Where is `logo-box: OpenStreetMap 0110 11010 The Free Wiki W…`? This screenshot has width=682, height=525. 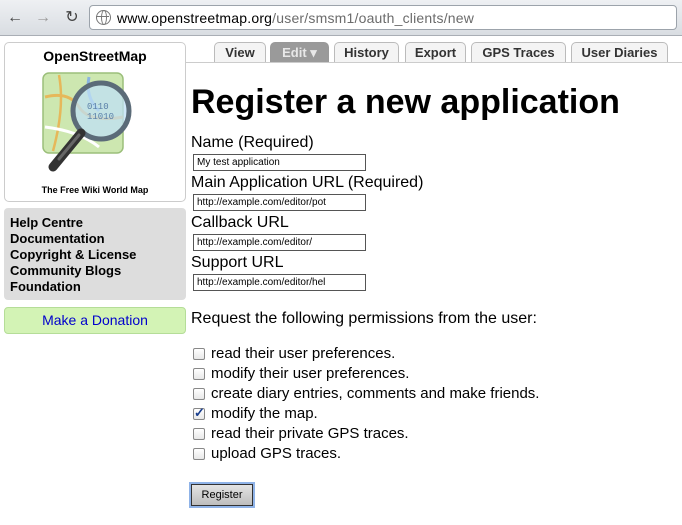 logo-box: OpenStreetMap 0110 11010 The Free Wiki W… is located at coordinates (95, 122).